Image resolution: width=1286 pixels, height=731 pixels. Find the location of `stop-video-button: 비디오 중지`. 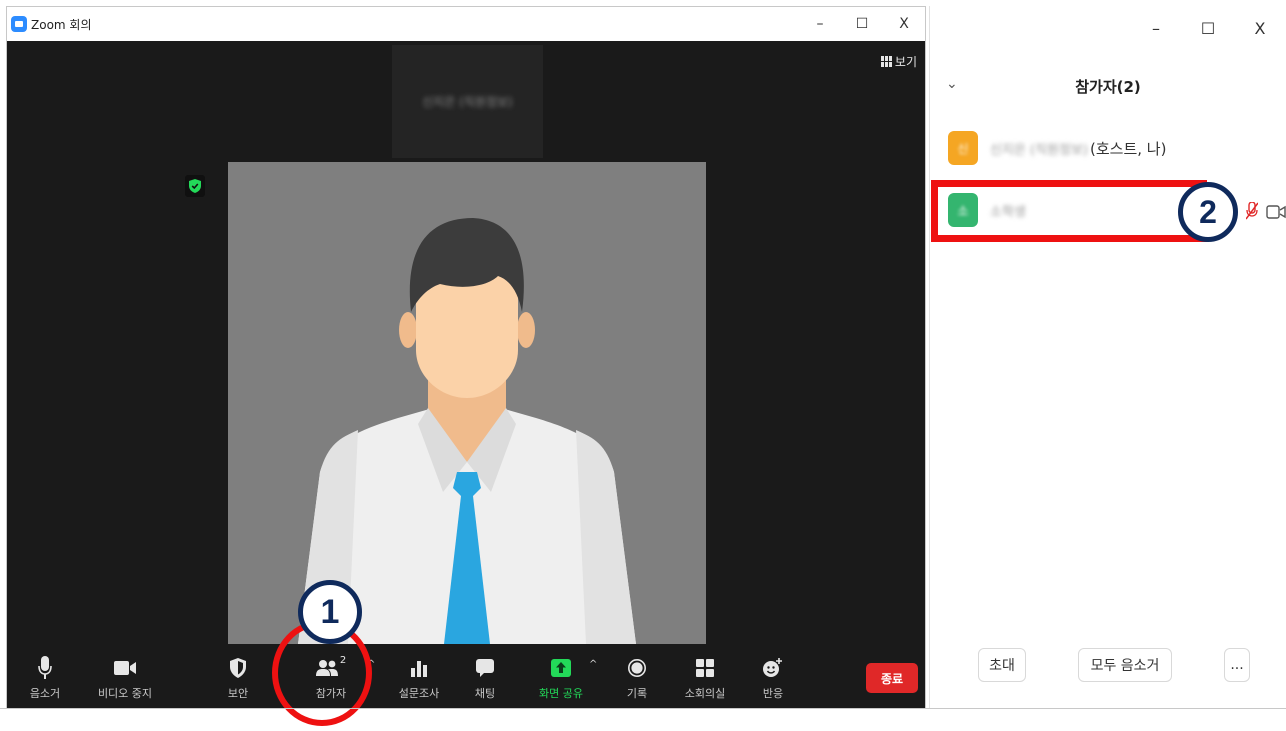

stop-video-button: 비디오 중지 is located at coordinates (125, 680).